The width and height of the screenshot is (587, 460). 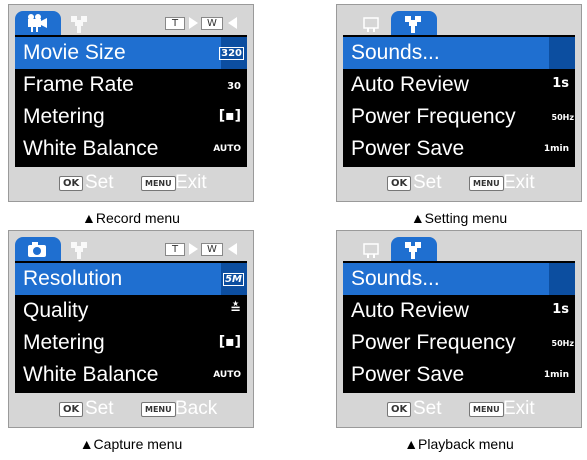 What do you see at coordinates (131, 279) in the screenshot?
I see `menu-item-resolution: Resolution 5M` at bounding box center [131, 279].